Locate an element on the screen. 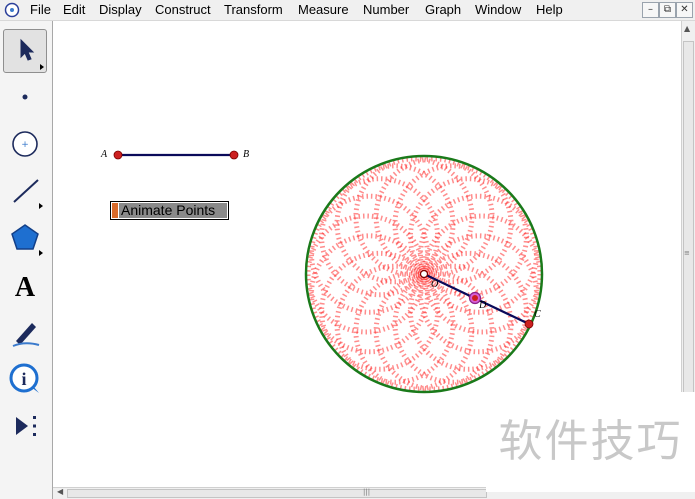 Image resolution: width=695 pixels, height=499 pixels. minimize-button: – is located at coordinates (650, 10).